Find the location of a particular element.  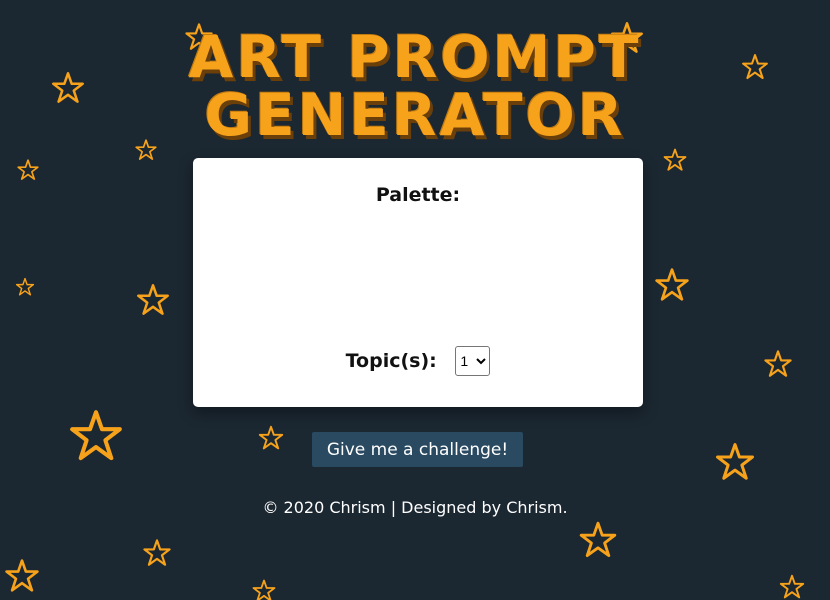

give-challenge-button: Give me a challenge! is located at coordinates (417, 449).